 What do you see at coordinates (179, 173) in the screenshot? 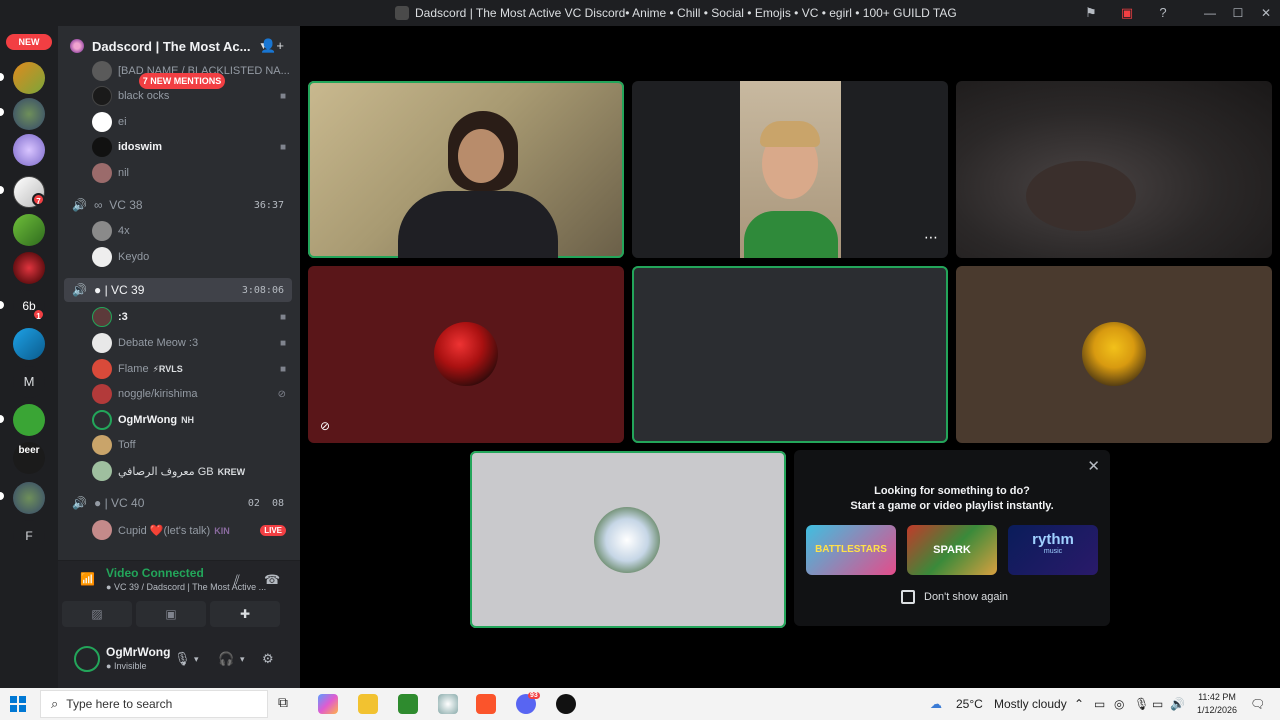
I see `voice-member: nil` at bounding box center [179, 173].